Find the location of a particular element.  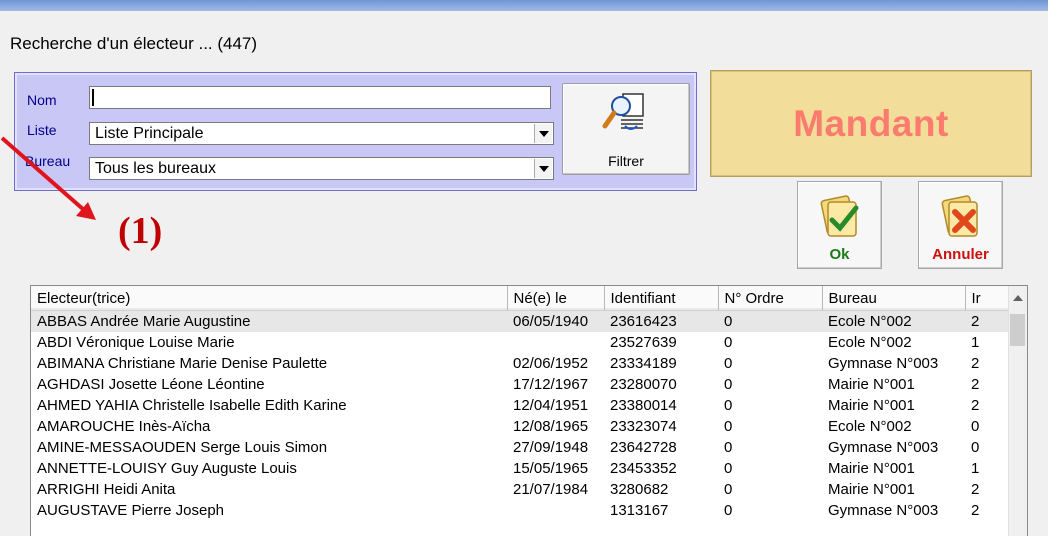

table-cell: ANNETTE-LOUISY Guy Auguste Louis is located at coordinates (167, 468).